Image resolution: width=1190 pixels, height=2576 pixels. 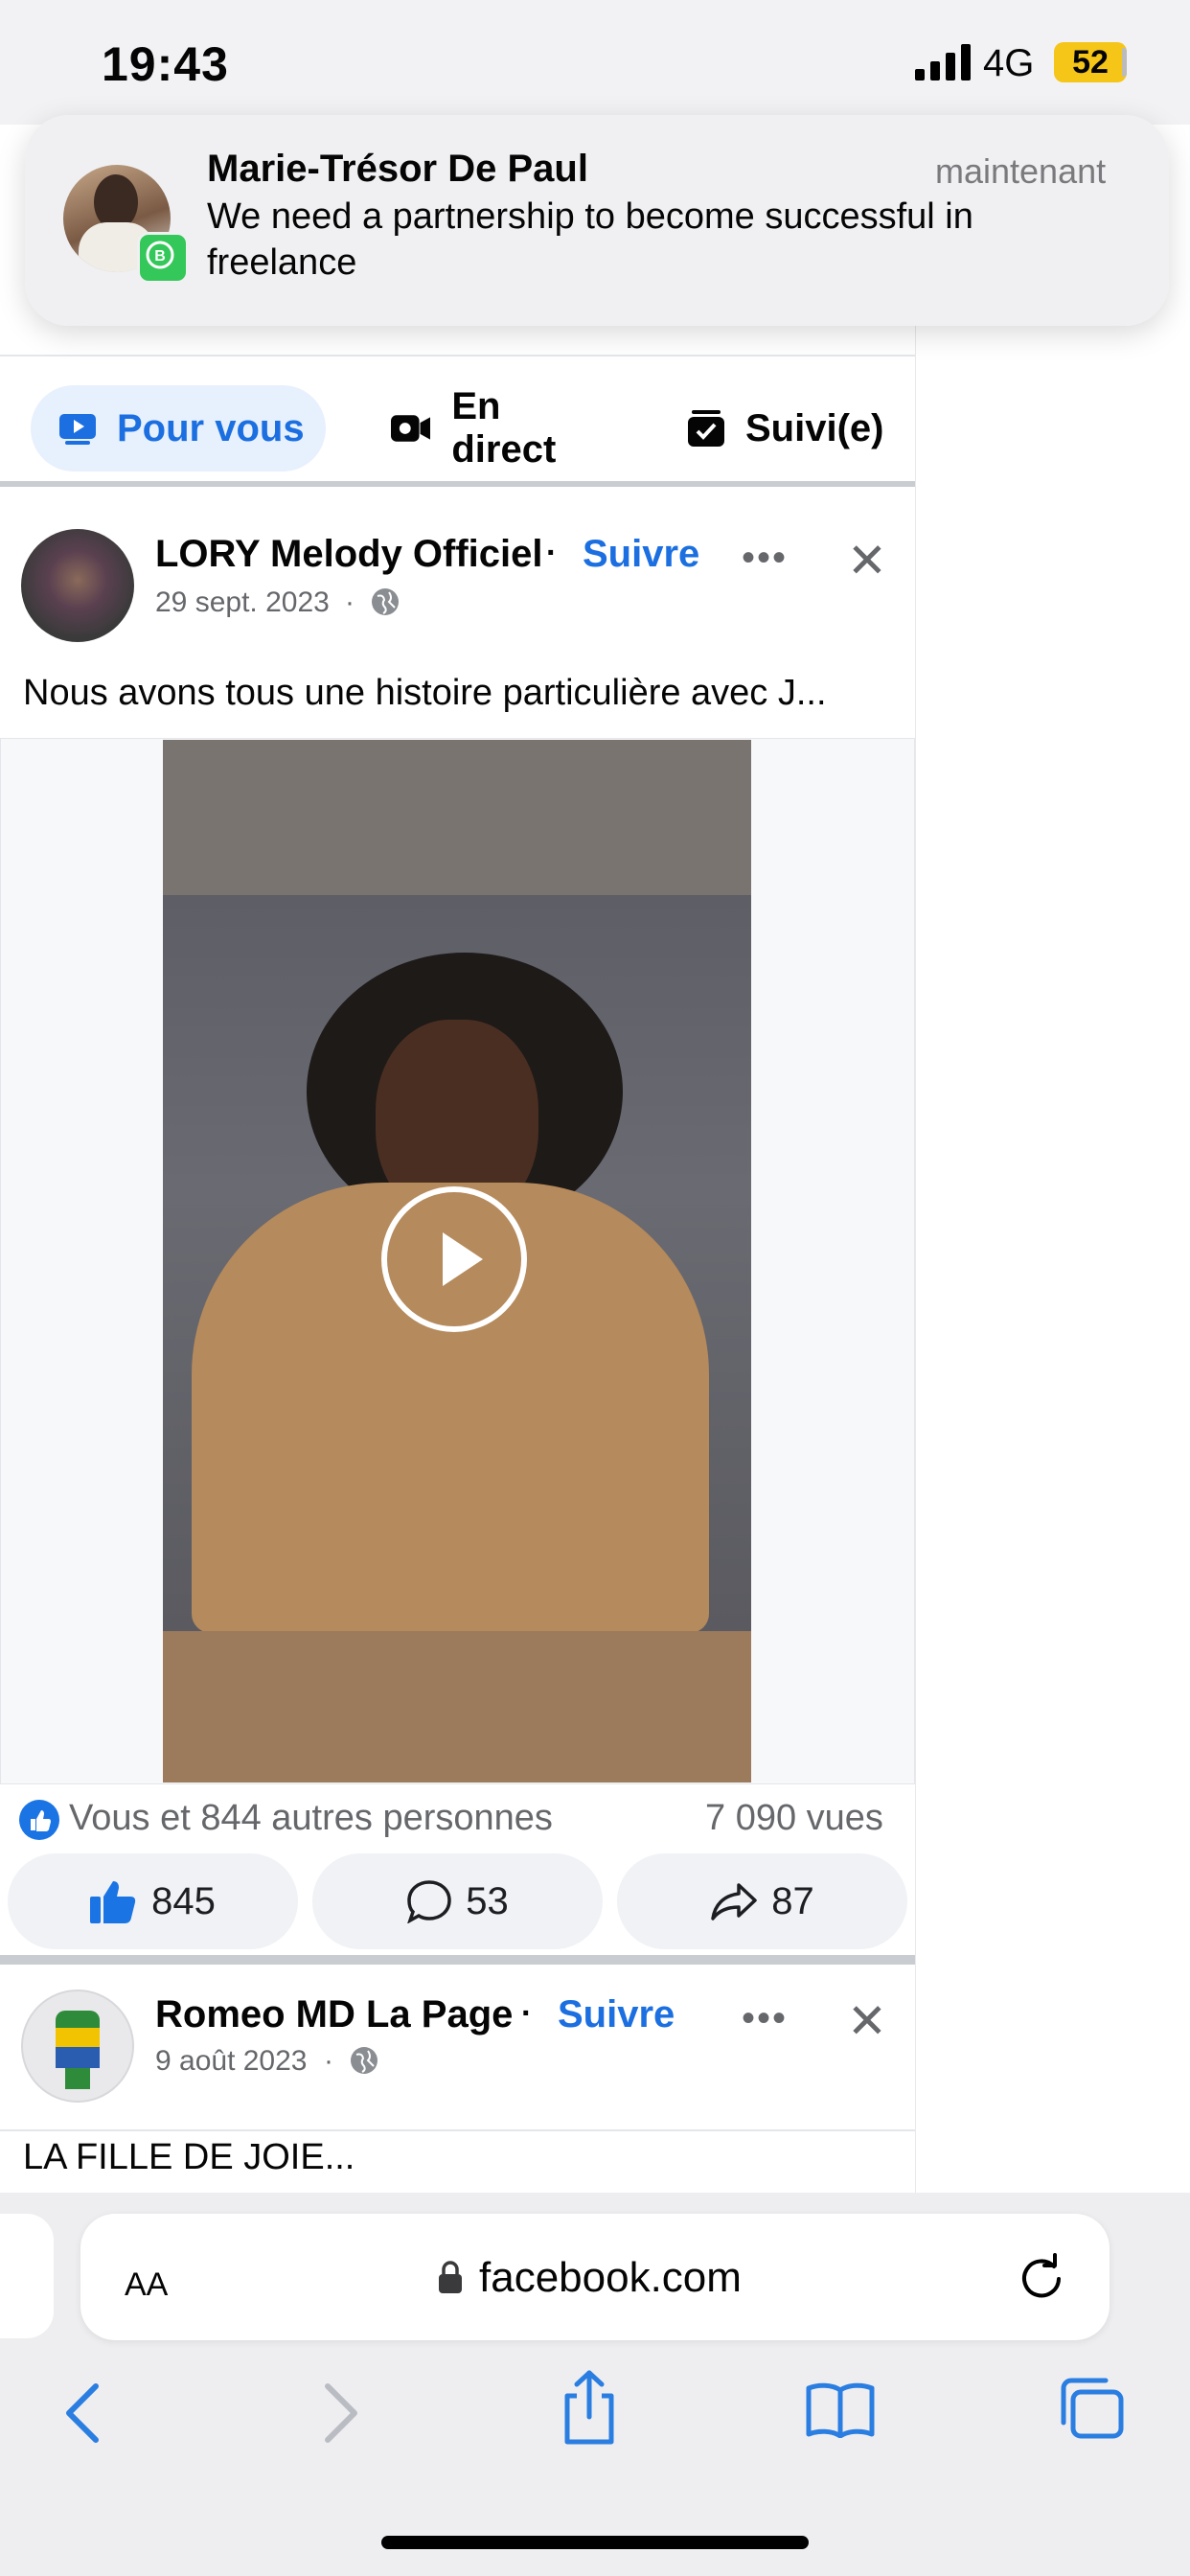 What do you see at coordinates (113, 1902) in the screenshot?
I see `thumbs-up-icon` at bounding box center [113, 1902].